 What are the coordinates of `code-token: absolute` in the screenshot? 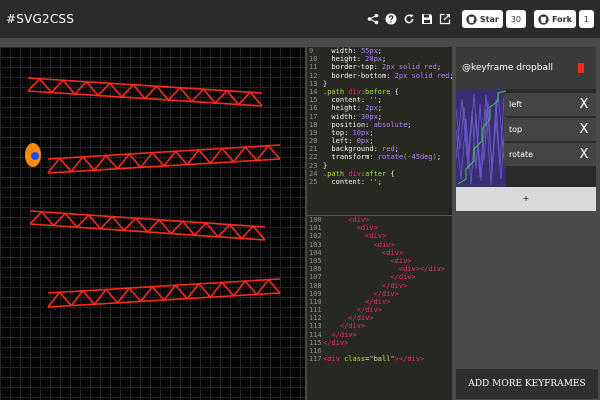 It's located at (390, 124).